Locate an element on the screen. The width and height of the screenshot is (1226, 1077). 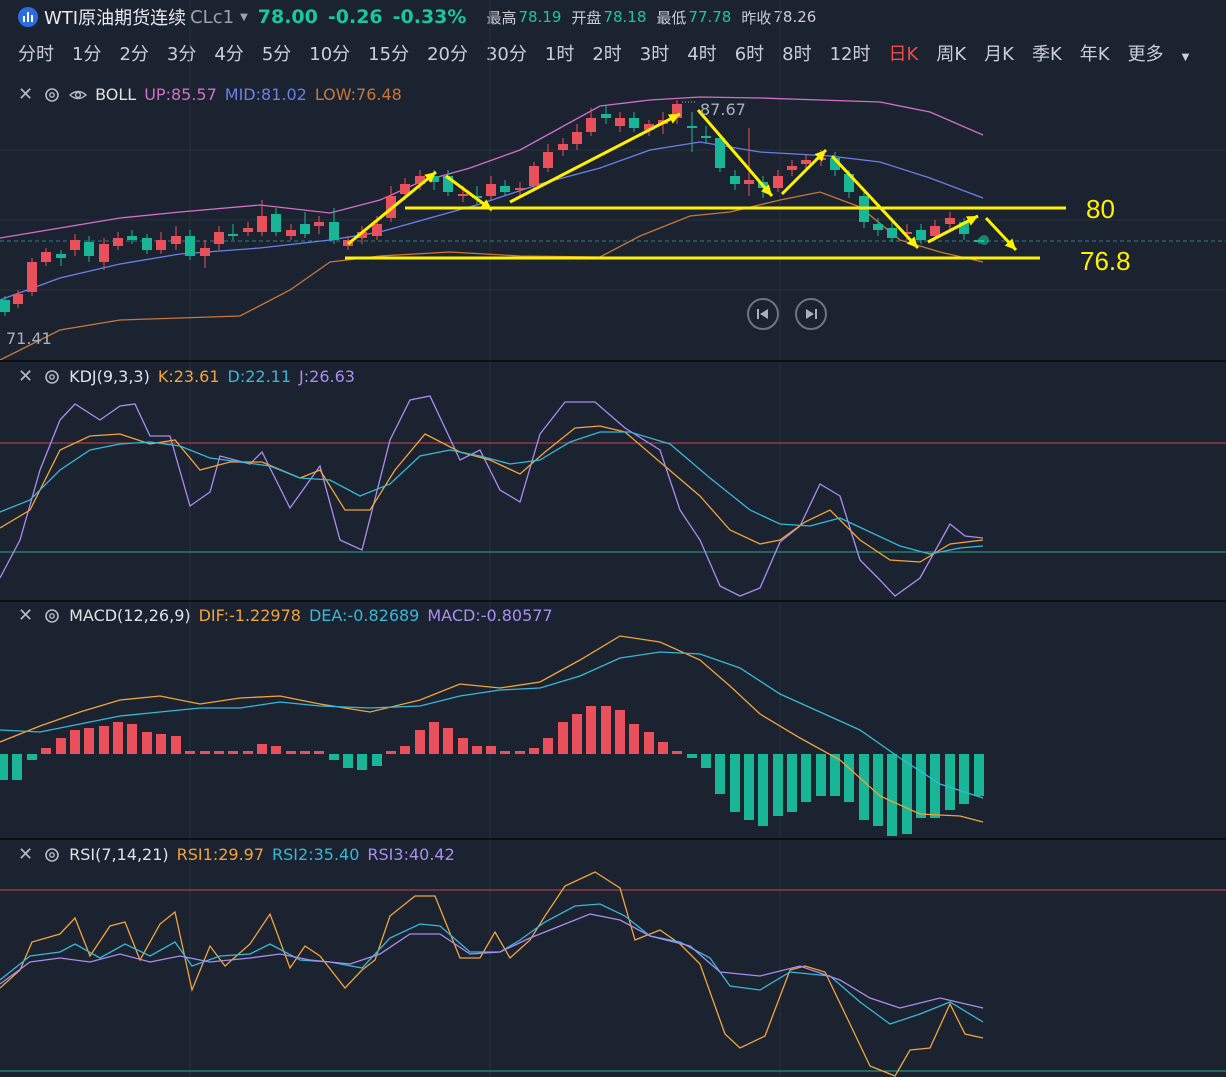
kdj-title: KDJ(9,3,3) is located at coordinates (109, 376).